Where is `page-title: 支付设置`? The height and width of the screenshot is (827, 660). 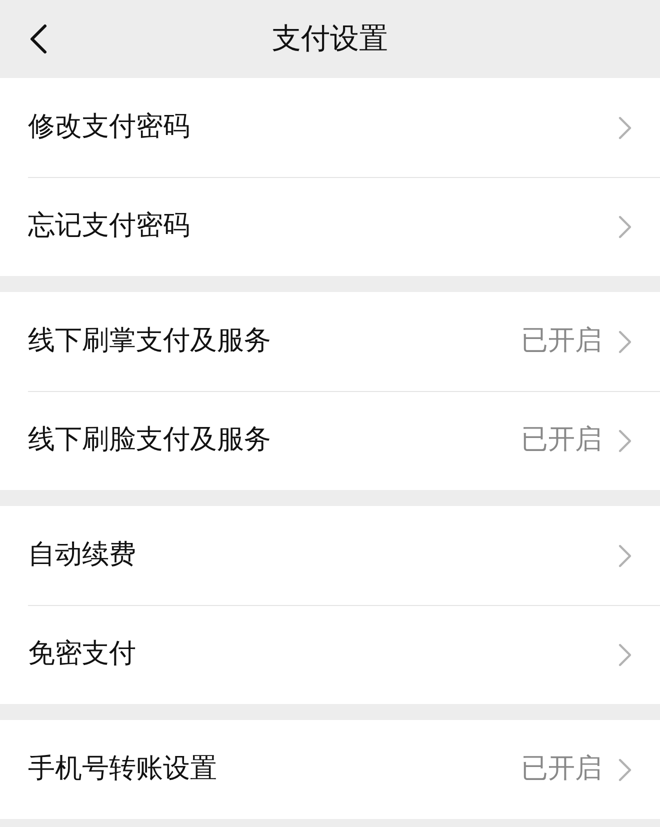 page-title: 支付设置 is located at coordinates (330, 39).